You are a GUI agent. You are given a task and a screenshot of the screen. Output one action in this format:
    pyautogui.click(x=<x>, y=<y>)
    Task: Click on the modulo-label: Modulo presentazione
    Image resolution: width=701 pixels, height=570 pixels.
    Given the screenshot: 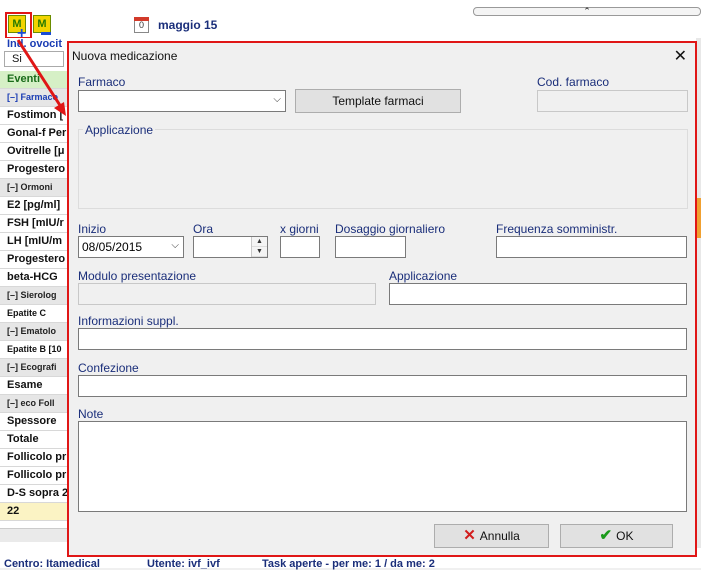 What is the action you would take?
    pyautogui.click(x=137, y=276)
    